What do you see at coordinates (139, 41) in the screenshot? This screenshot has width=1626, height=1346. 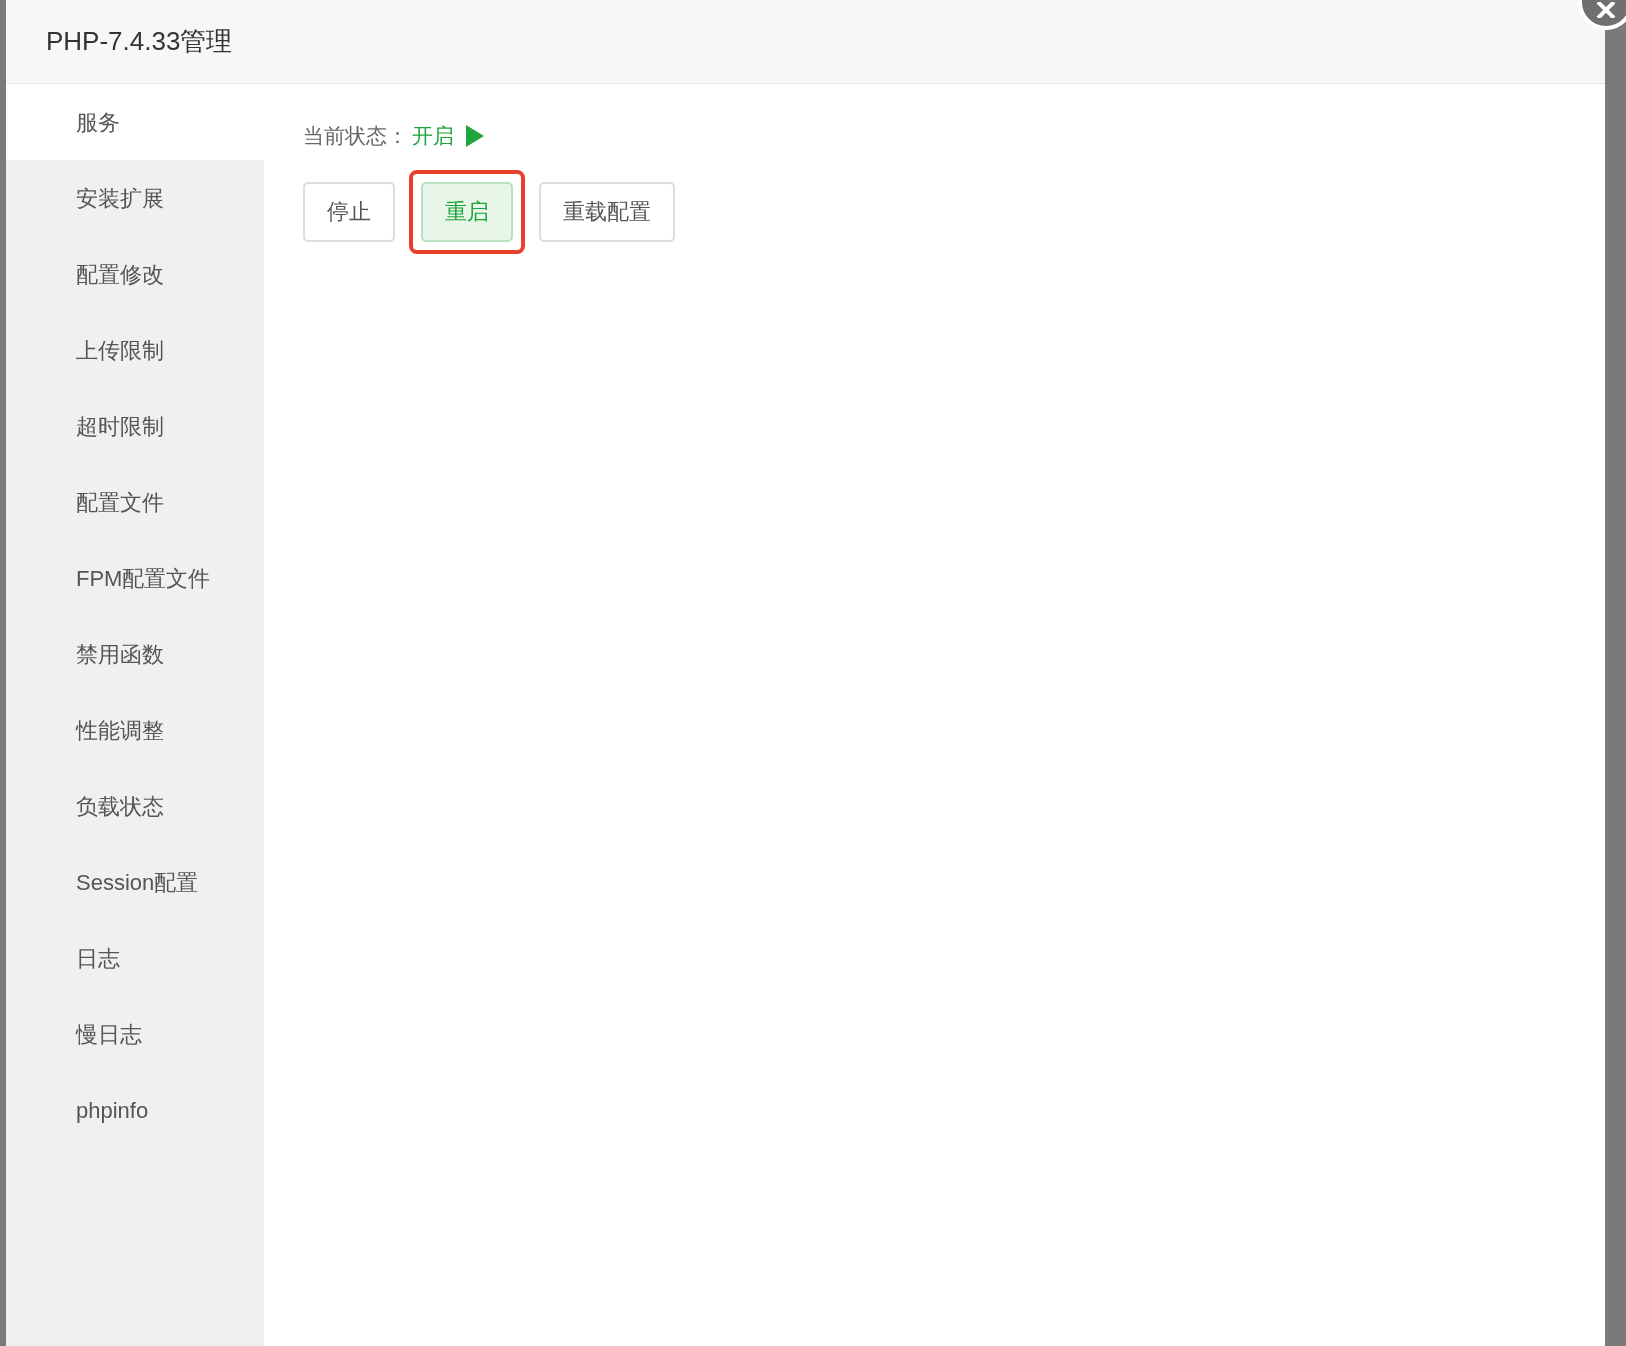 I see `dialog-title: PHP-7.4.33管理` at bounding box center [139, 41].